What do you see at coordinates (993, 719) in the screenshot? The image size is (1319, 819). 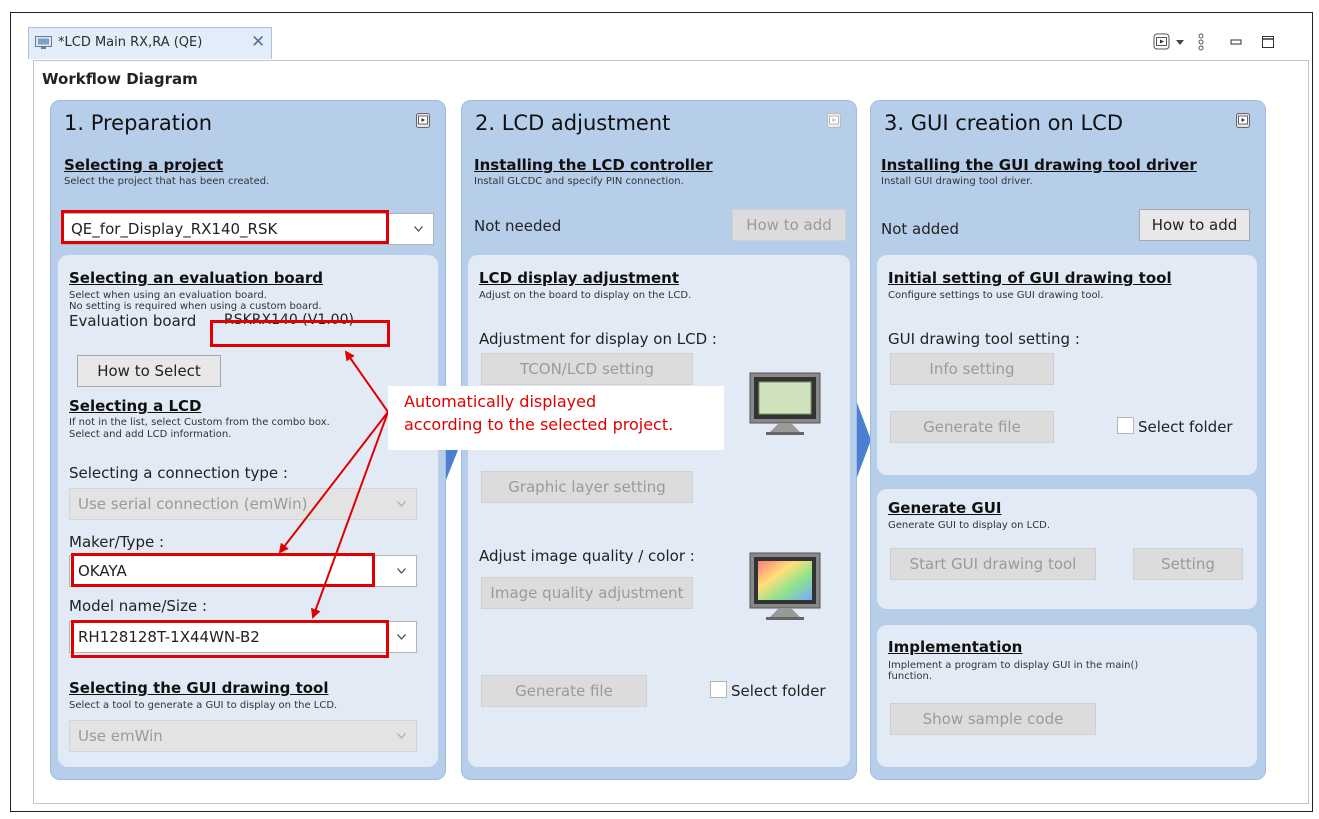 I see `show-sample-code-button: Show sample code` at bounding box center [993, 719].